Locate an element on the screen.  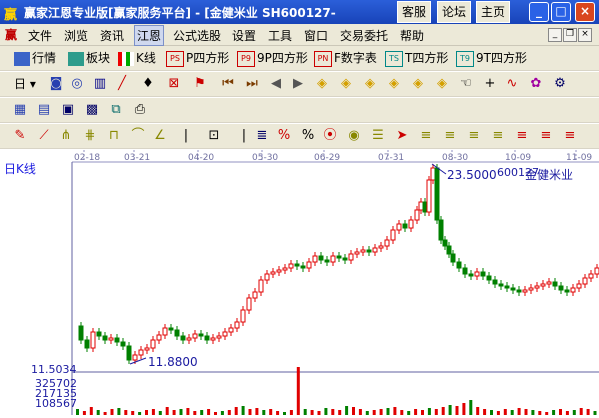
minimize-button: _ is located at coordinates (539, 12).